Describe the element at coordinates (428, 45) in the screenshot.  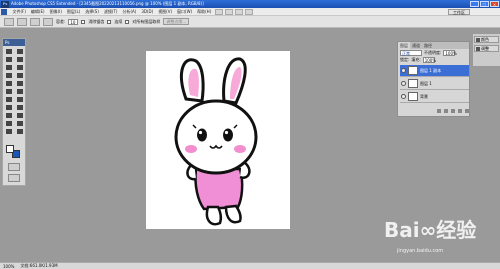
I see `tab-paths: 路径` at that location.